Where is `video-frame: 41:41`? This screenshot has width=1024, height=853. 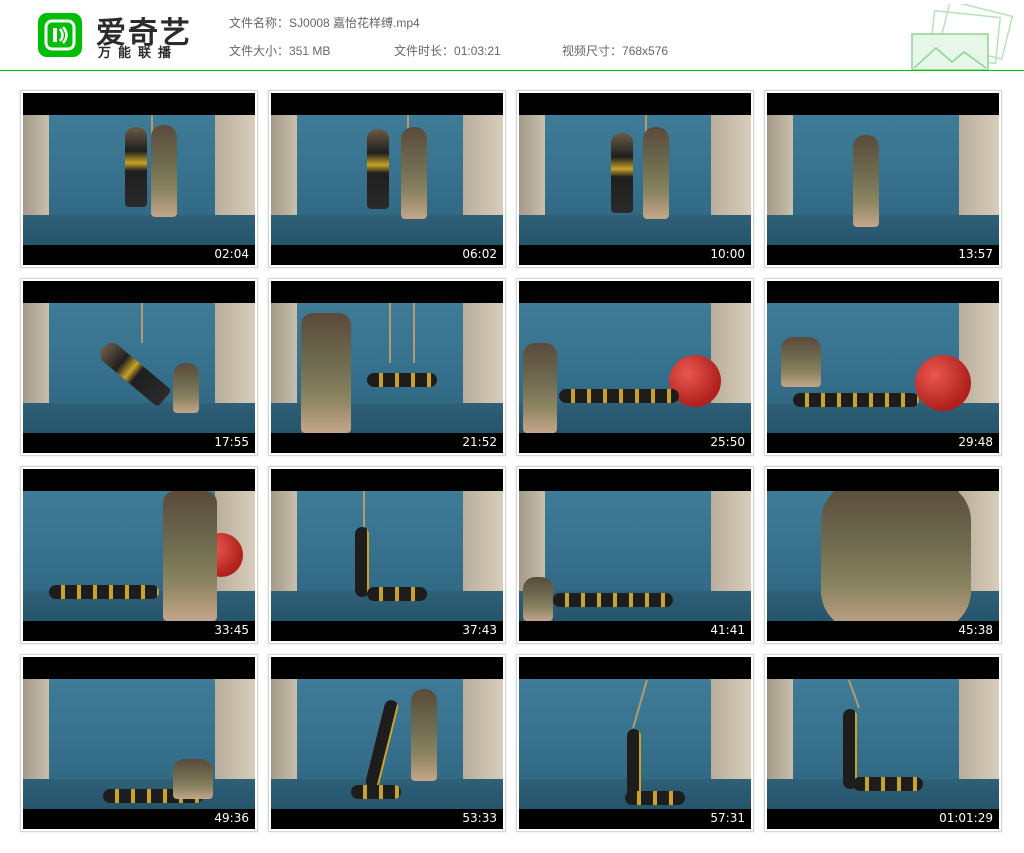
video-frame: 41:41 is located at coordinates (635, 555).